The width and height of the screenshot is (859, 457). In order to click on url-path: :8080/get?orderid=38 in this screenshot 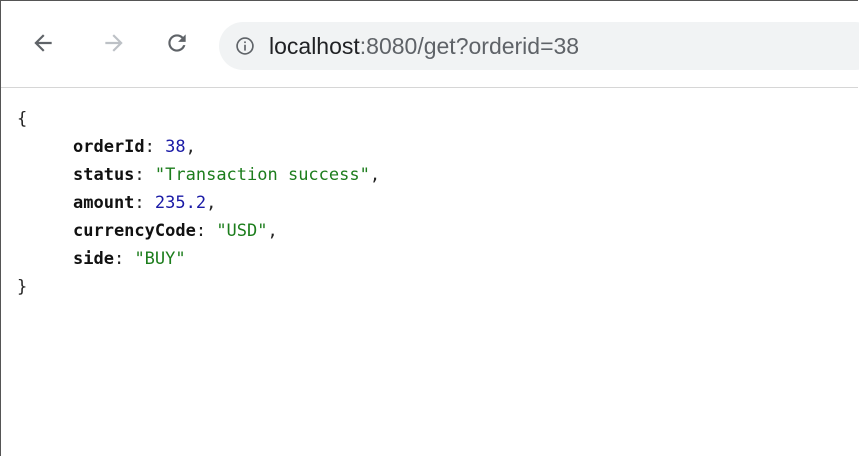, I will do `click(469, 45)`.